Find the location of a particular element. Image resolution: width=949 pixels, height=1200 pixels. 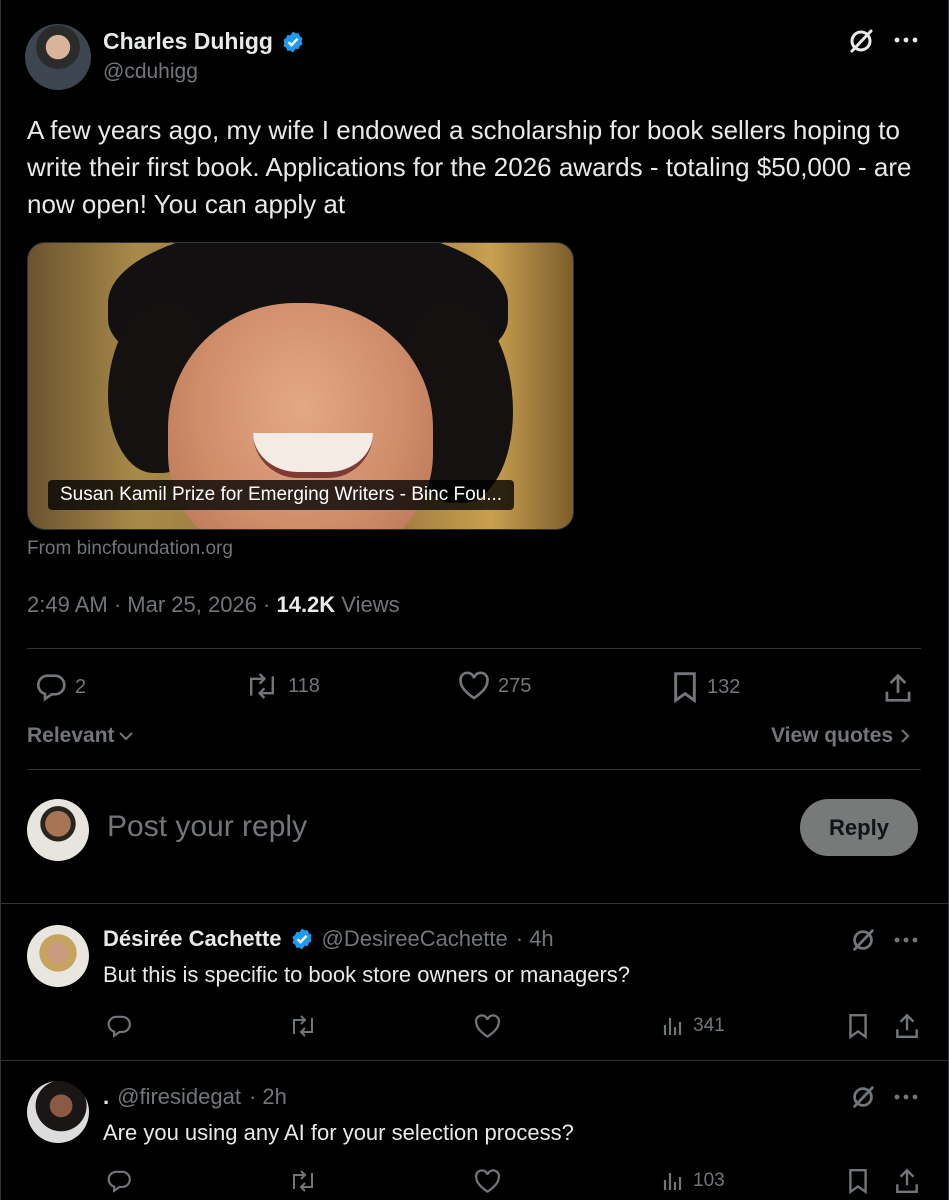

current-user-avatar is located at coordinates (58, 830).